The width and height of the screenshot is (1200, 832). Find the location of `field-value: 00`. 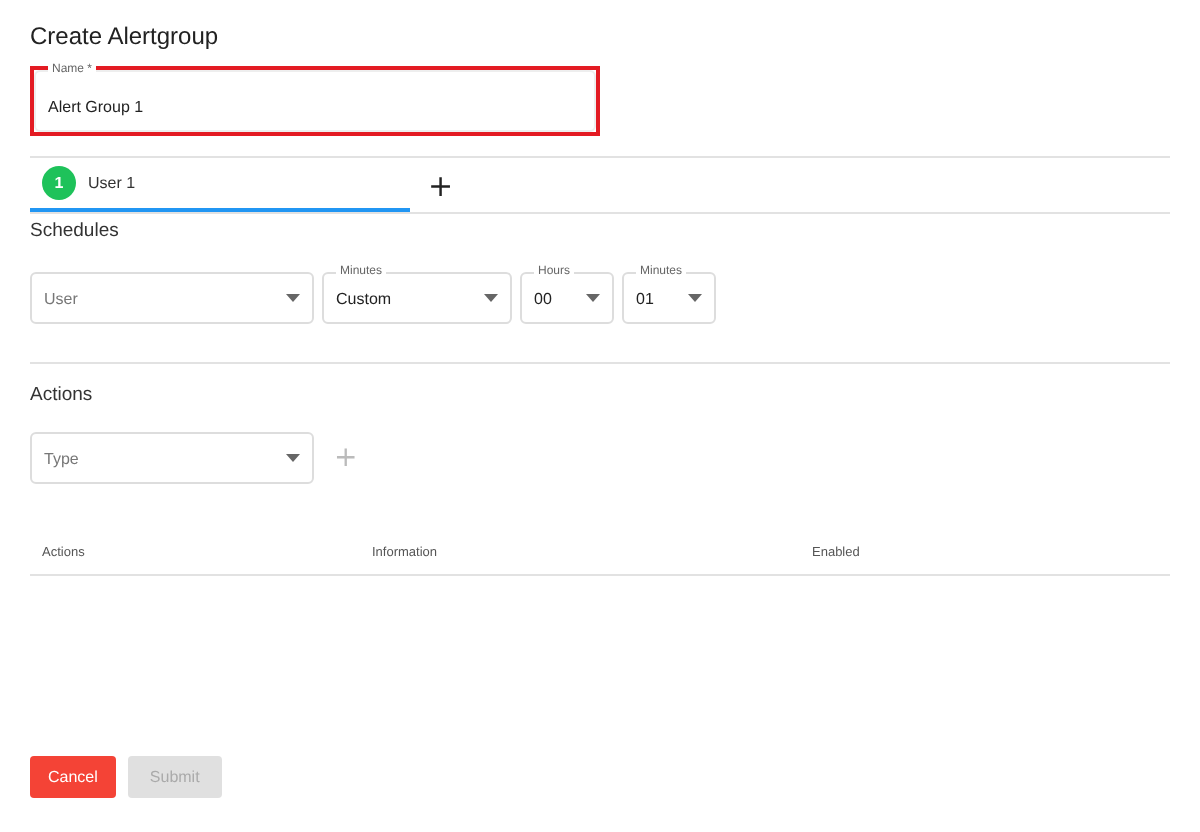

field-value: 00 is located at coordinates (543, 298).